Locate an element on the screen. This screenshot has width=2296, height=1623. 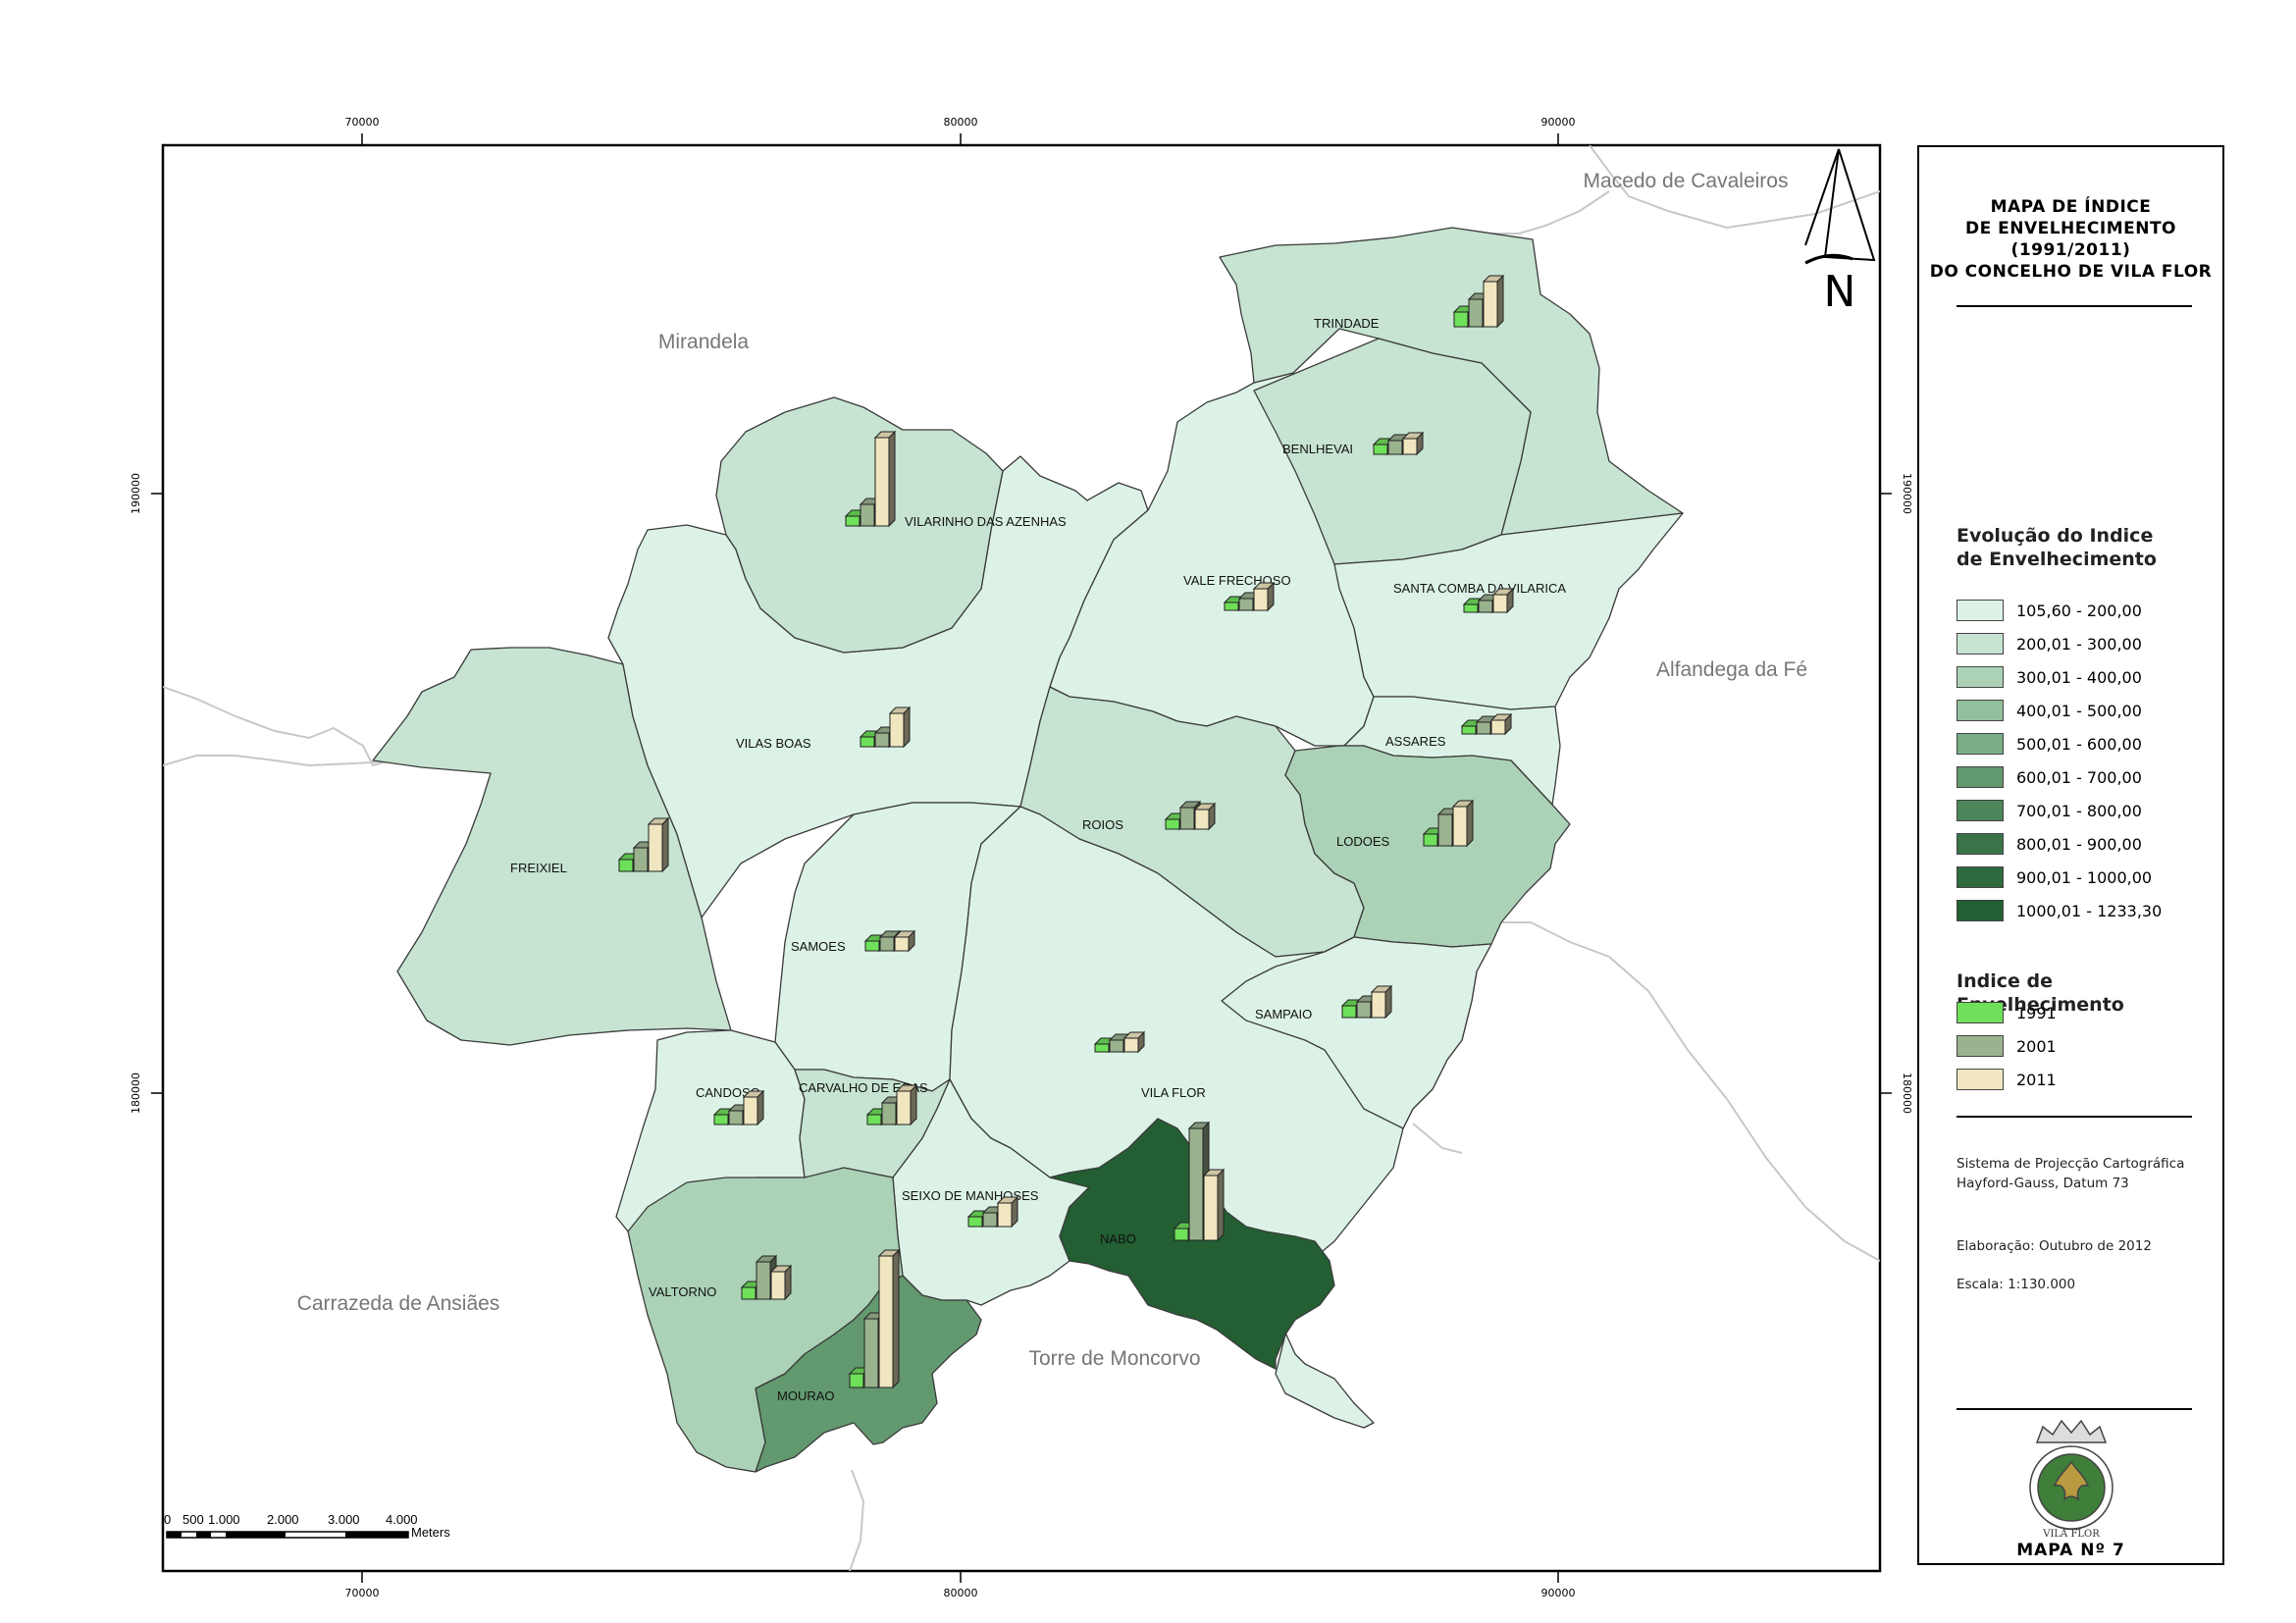
map-number: MAPA Nº 7 is located at coordinates (2070, 1550).